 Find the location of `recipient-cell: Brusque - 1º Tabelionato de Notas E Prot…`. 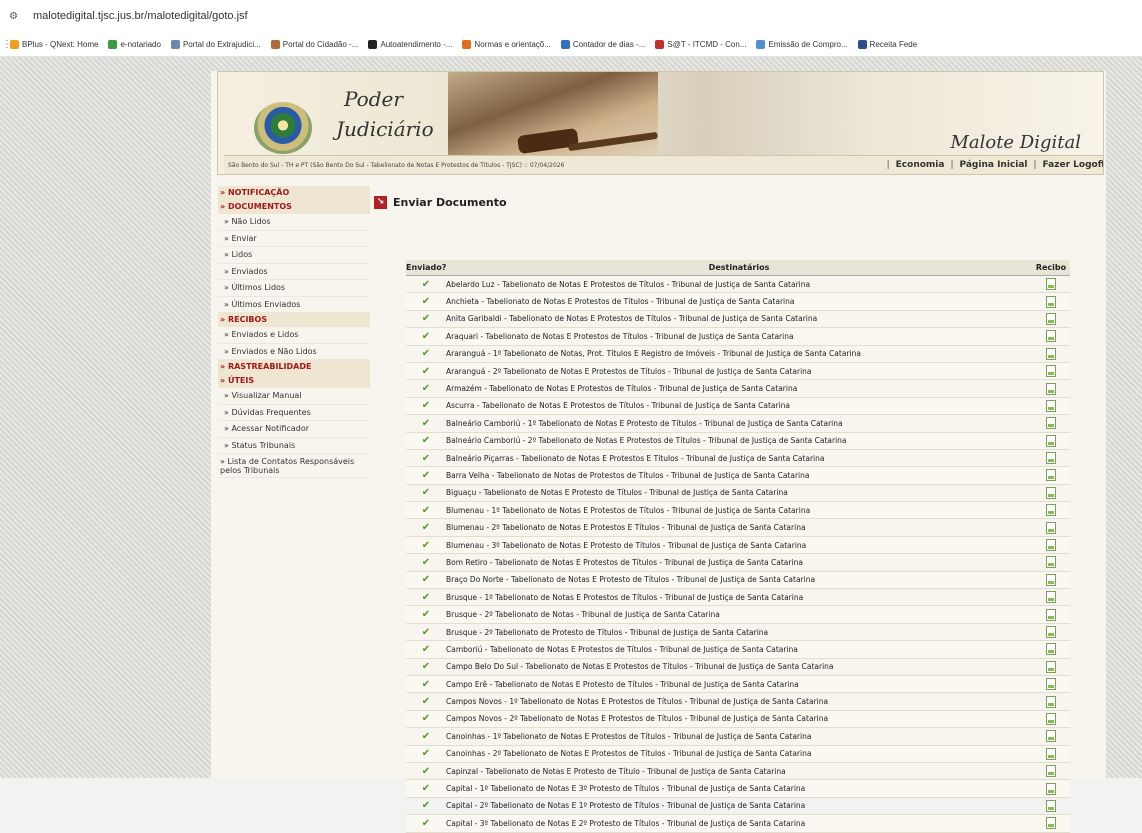

recipient-cell: Brusque - 1º Tabelionato de Notas E Prot… is located at coordinates (739, 597).